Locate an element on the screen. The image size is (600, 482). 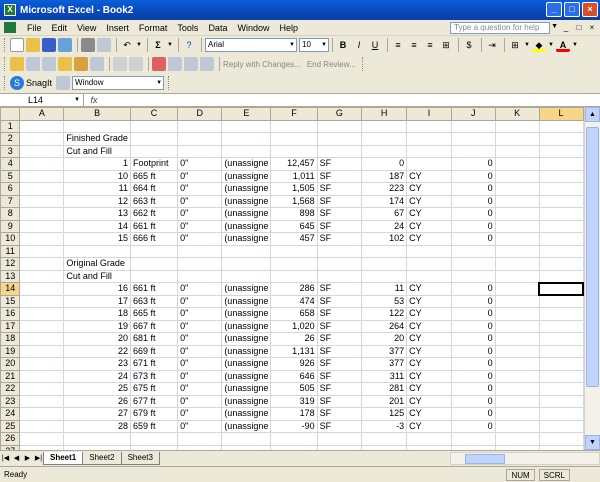
help-dropdown-icon: ▼ is located at coordinates (554, 26).